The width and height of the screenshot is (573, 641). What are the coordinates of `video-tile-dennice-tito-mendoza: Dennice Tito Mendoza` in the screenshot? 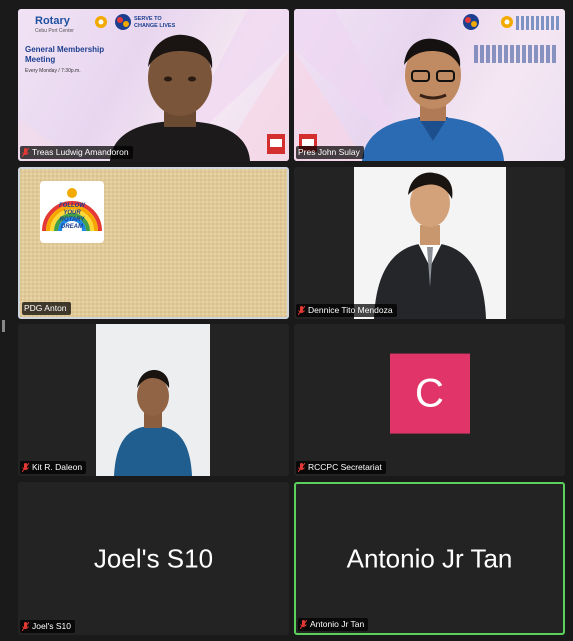 It's located at (429, 243).